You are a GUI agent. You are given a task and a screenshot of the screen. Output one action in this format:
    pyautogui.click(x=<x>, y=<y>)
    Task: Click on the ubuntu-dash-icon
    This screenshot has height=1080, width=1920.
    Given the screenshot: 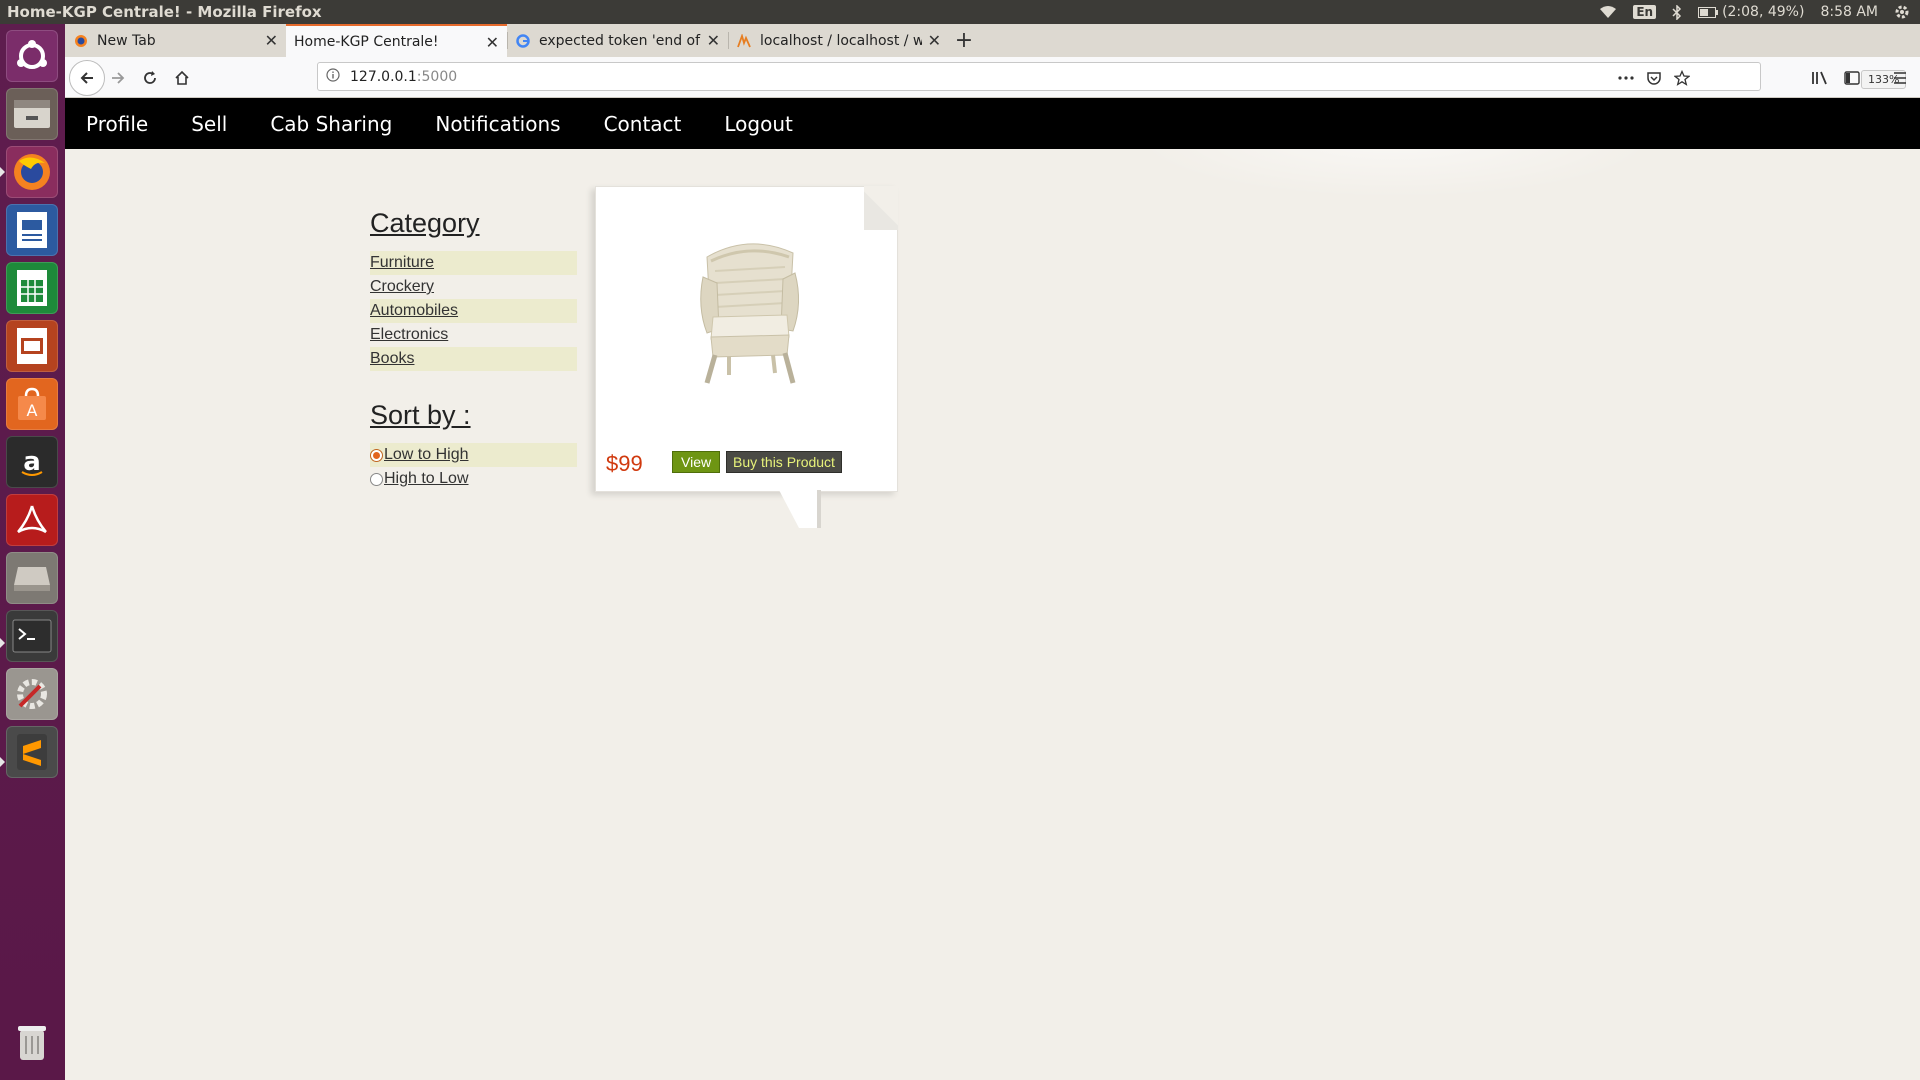 What is the action you would take?
    pyautogui.click(x=32, y=56)
    